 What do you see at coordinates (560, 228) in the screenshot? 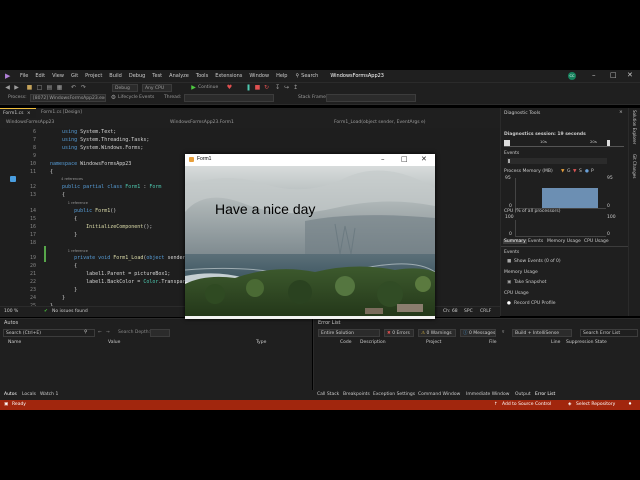
I see `cpu-graph` at bounding box center [560, 228].